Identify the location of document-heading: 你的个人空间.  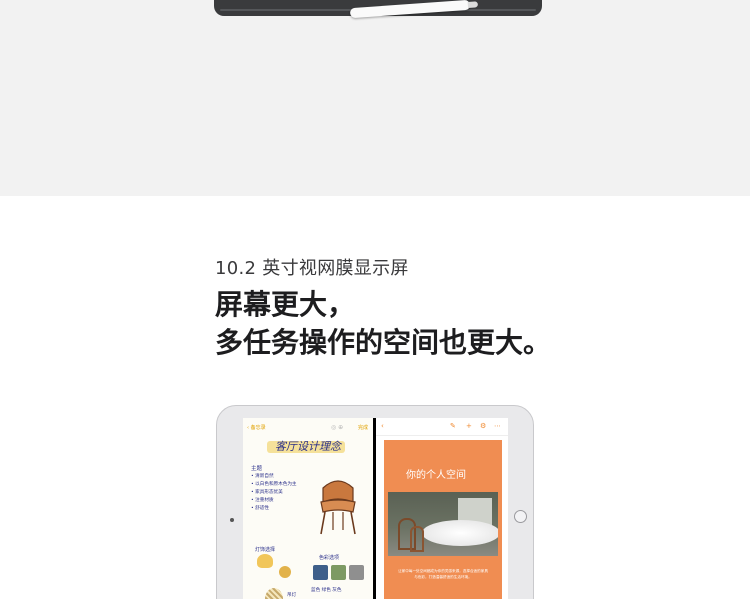
(436, 475).